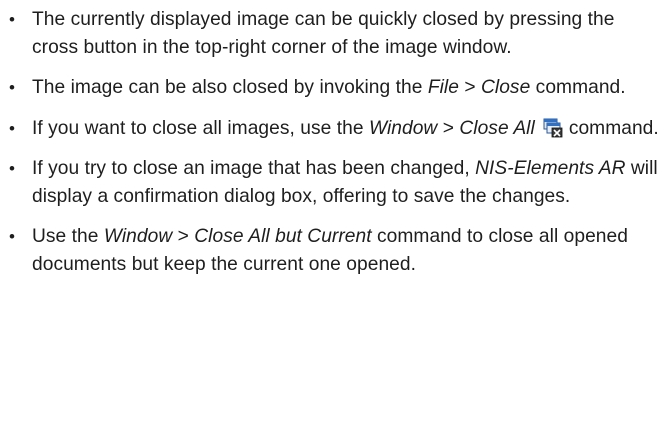  What do you see at coordinates (550, 168) in the screenshot?
I see `application-name: NIS-Elements AR` at bounding box center [550, 168].